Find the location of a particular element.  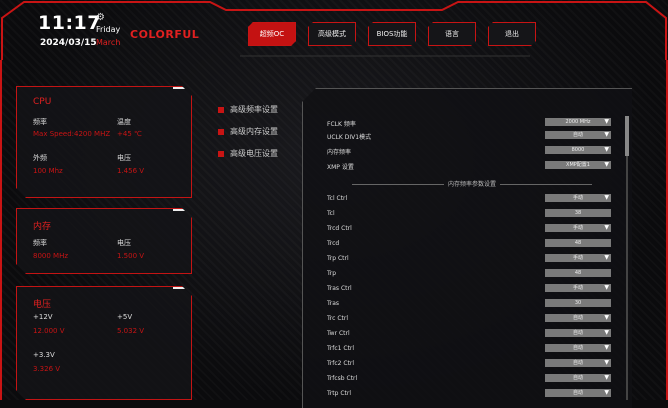

v5-label: +5V is located at coordinates (125, 317).